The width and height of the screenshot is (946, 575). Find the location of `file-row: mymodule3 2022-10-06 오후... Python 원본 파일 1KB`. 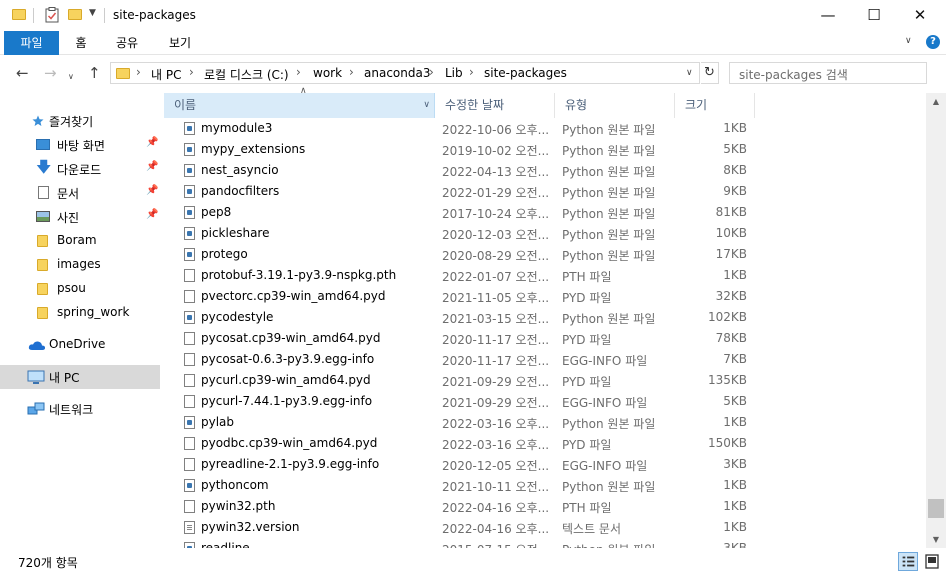

file-row: mymodule3 2022-10-06 오후... Python 원본 파일 1KB is located at coordinates (545, 128).